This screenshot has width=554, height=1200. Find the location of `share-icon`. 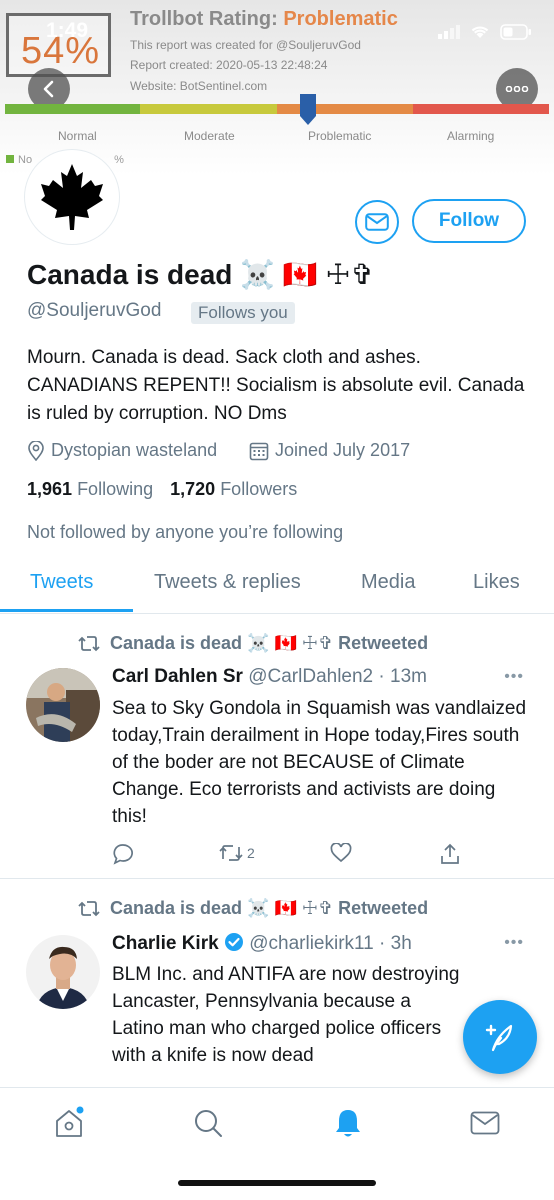

share-icon is located at coordinates (450, 853).